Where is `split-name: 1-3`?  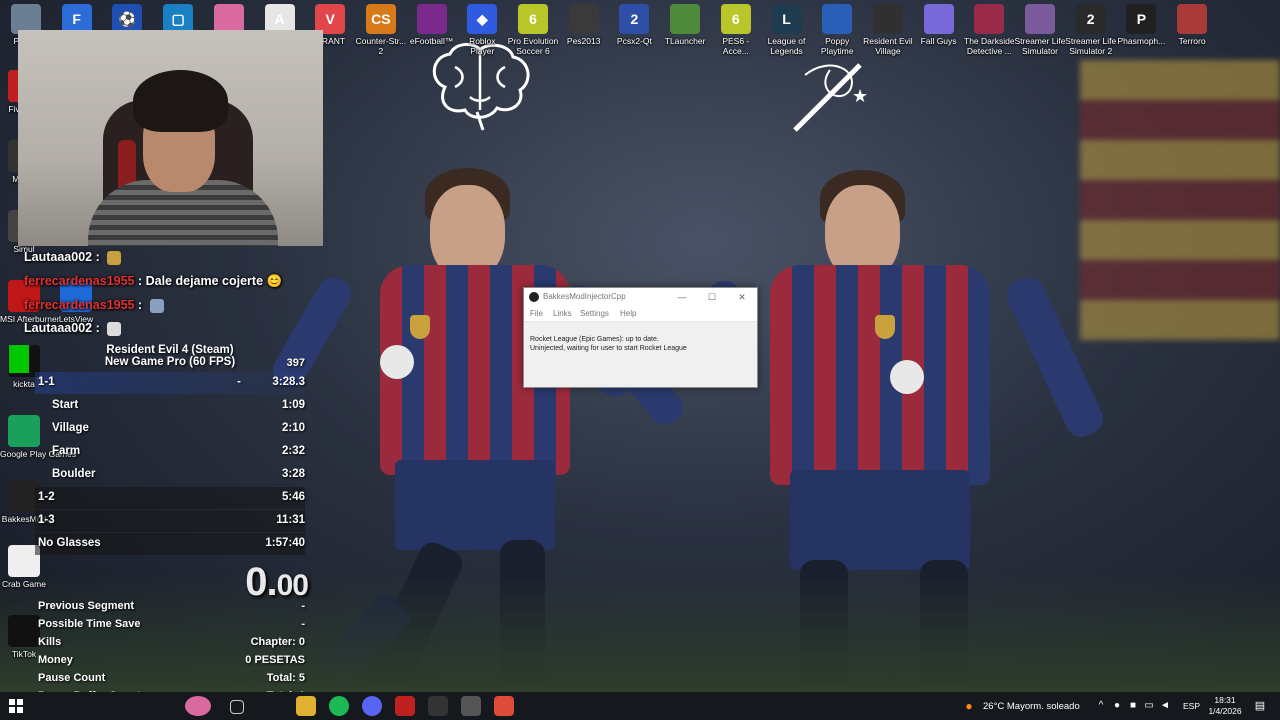 split-name: 1-3 is located at coordinates (46, 520).